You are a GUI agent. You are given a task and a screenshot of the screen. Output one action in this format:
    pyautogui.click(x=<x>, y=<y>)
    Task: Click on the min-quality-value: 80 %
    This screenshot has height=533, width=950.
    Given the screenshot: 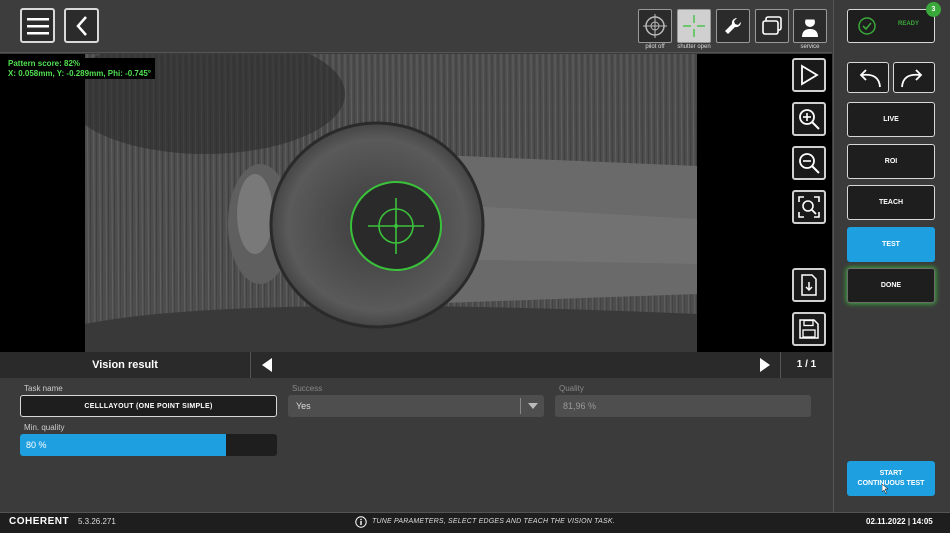 What is the action you would take?
    pyautogui.click(x=36, y=445)
    